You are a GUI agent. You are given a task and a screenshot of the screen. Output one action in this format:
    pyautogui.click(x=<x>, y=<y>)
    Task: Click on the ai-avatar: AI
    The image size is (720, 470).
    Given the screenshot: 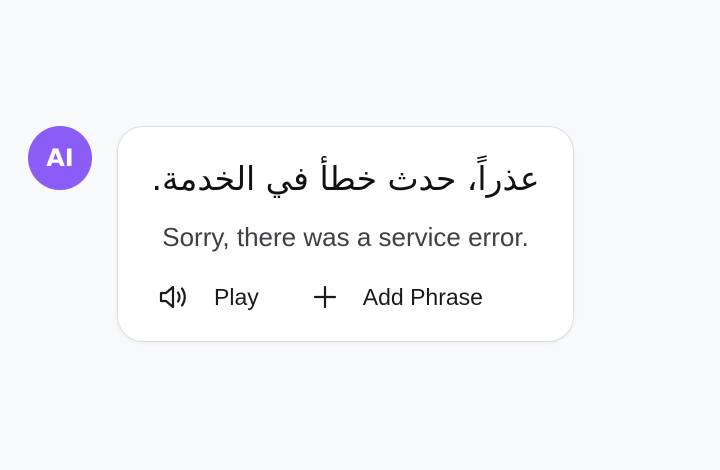 What is the action you would take?
    pyautogui.click(x=60, y=158)
    